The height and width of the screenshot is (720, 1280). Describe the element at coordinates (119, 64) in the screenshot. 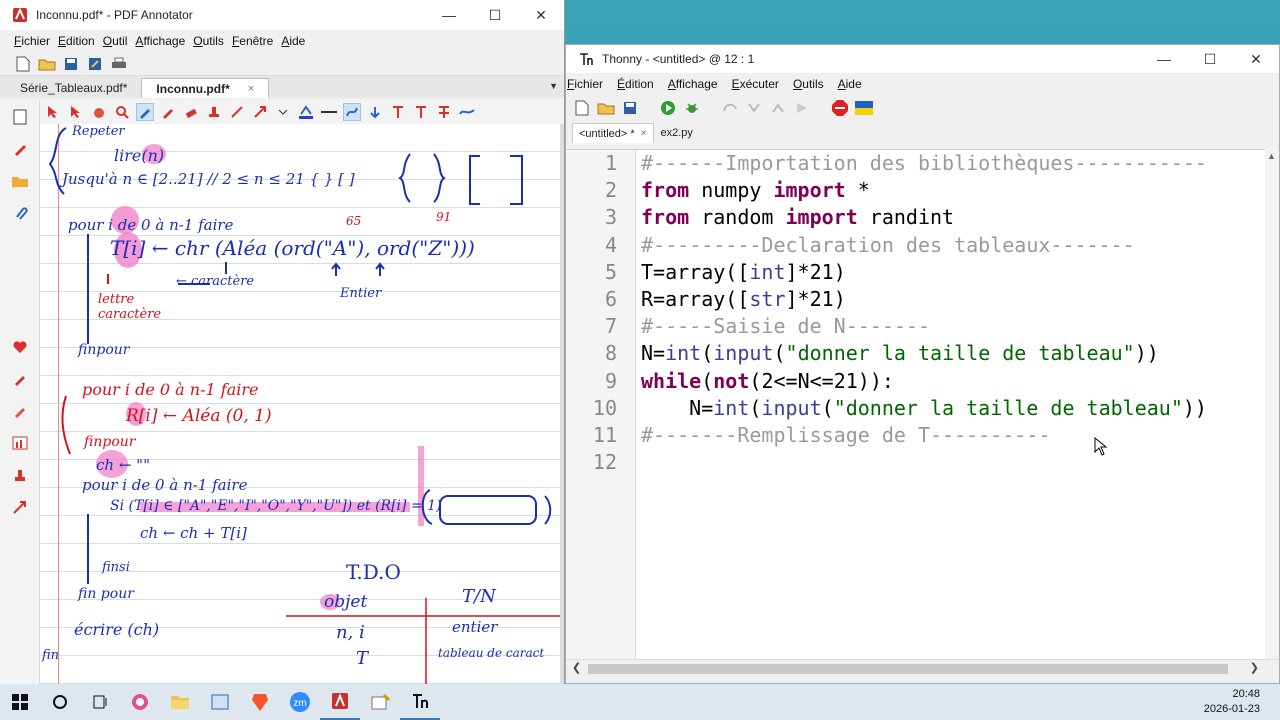

I see `print-icon` at that location.